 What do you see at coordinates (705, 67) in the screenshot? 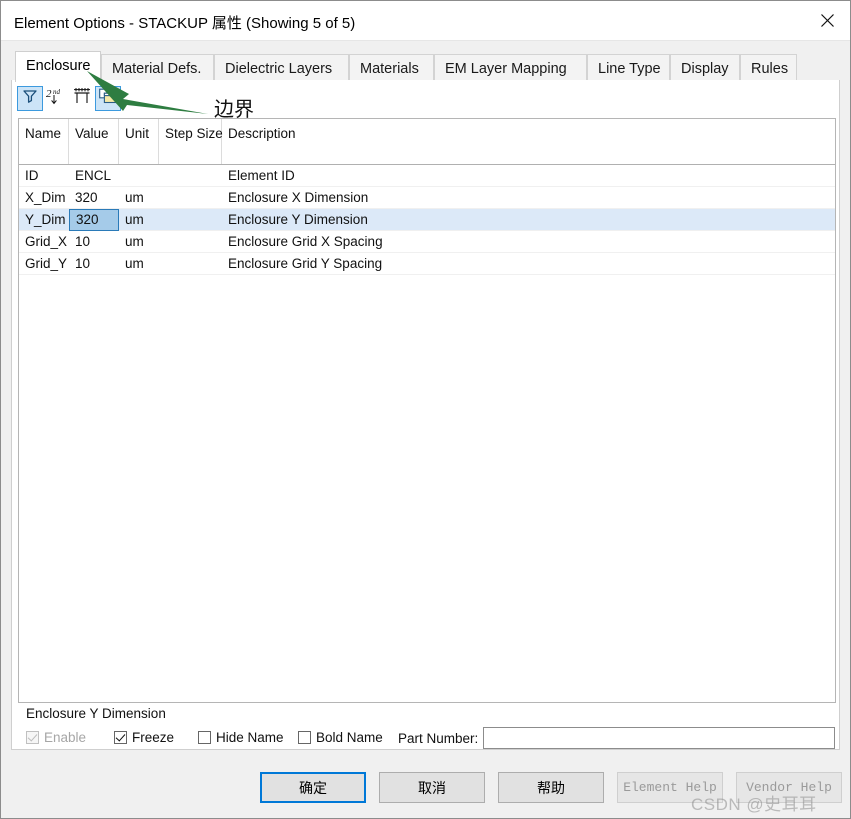
I see `tab-display: Display` at bounding box center [705, 67].